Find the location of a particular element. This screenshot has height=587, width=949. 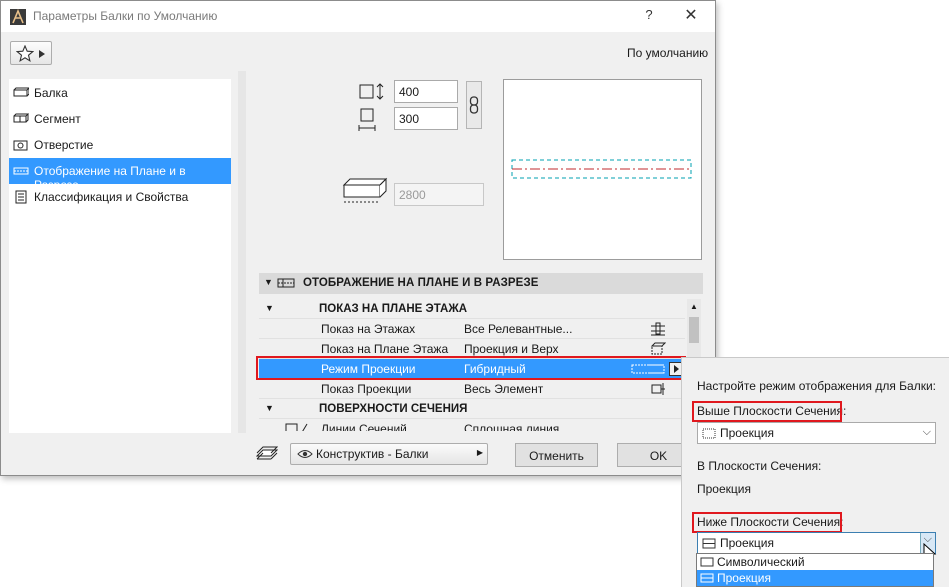

classification-icon is located at coordinates (21, 197).